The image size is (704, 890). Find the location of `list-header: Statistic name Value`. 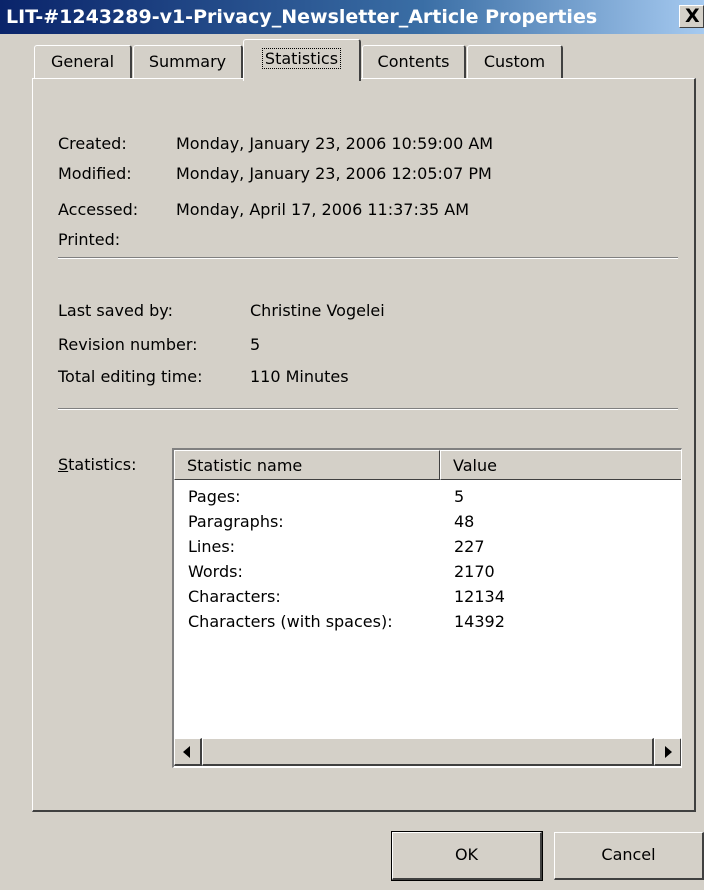

list-header: Statistic name Value is located at coordinates (427, 465).